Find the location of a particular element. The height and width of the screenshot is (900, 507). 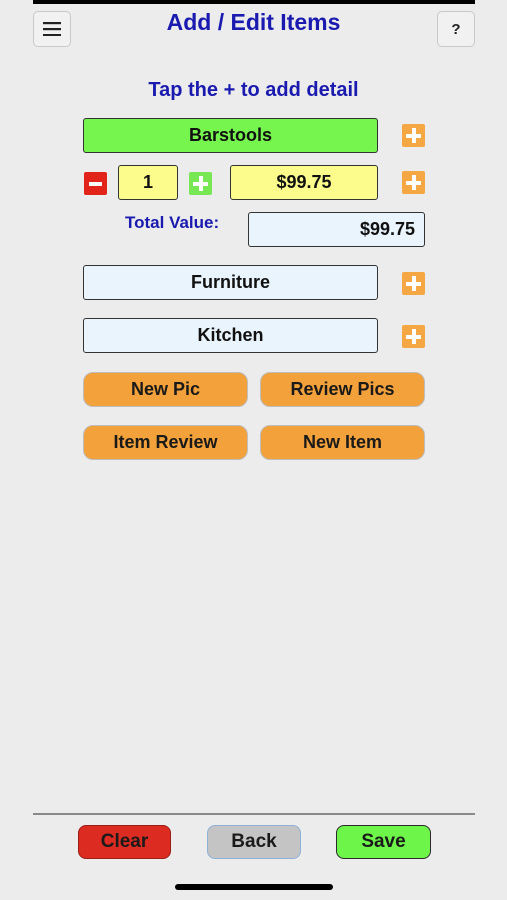

new-item-label: New Item is located at coordinates (342, 442).